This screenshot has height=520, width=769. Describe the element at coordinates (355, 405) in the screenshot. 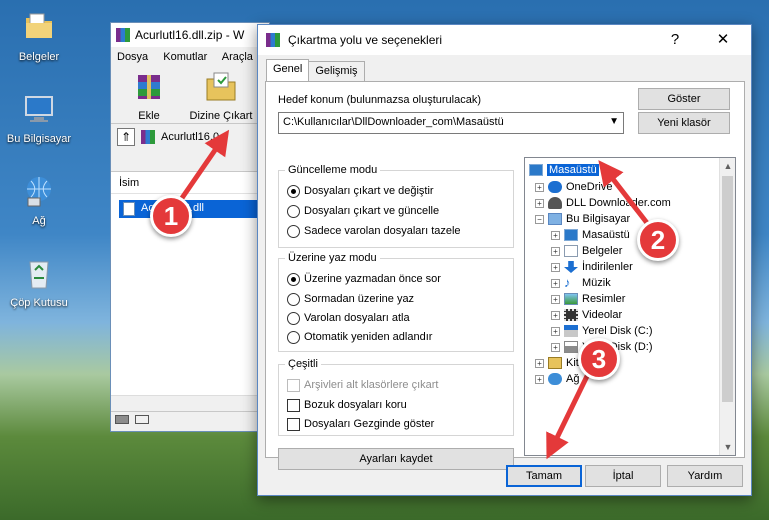

I see `option-label: Bozuk dosyaları koru` at that location.